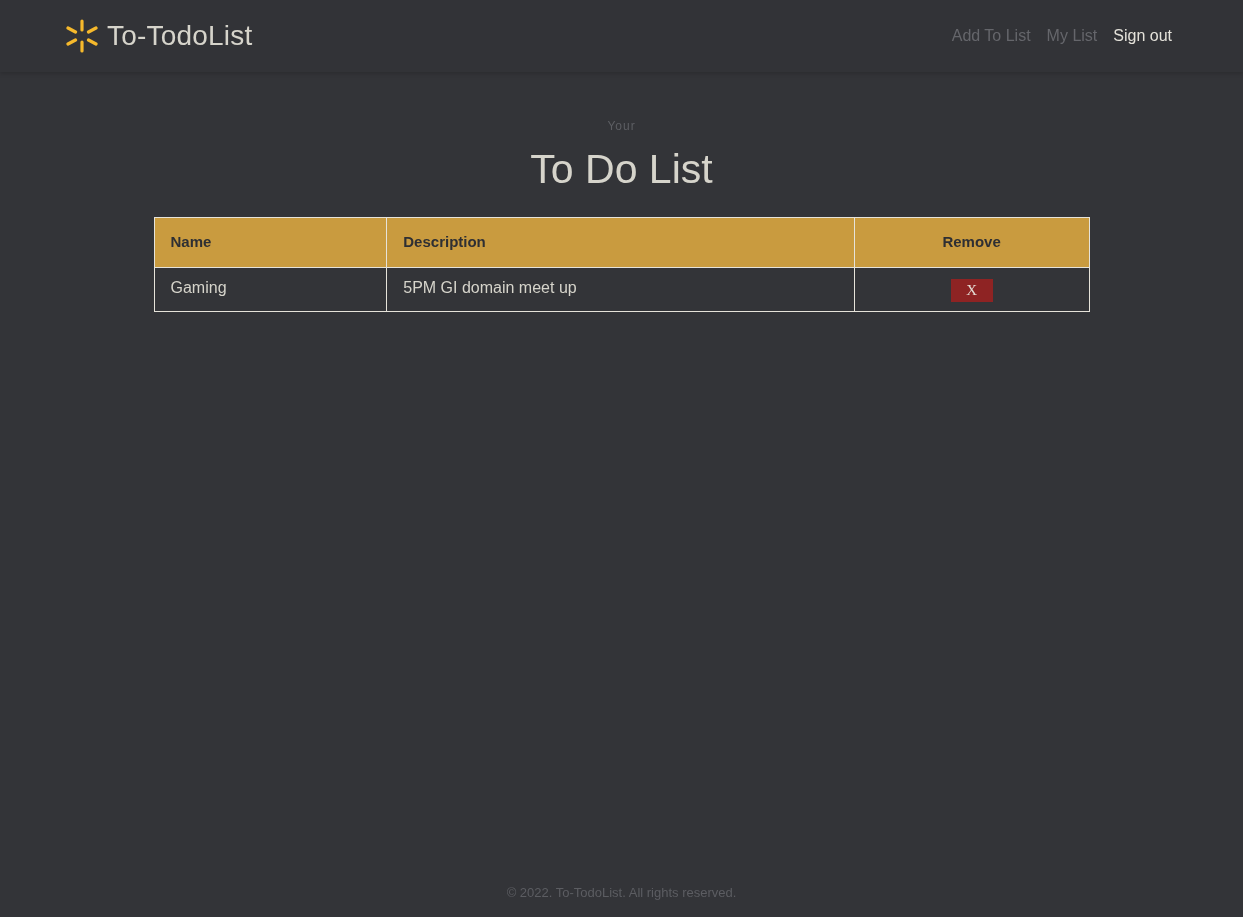  I want to click on column-header: Remove, so click(971, 242).